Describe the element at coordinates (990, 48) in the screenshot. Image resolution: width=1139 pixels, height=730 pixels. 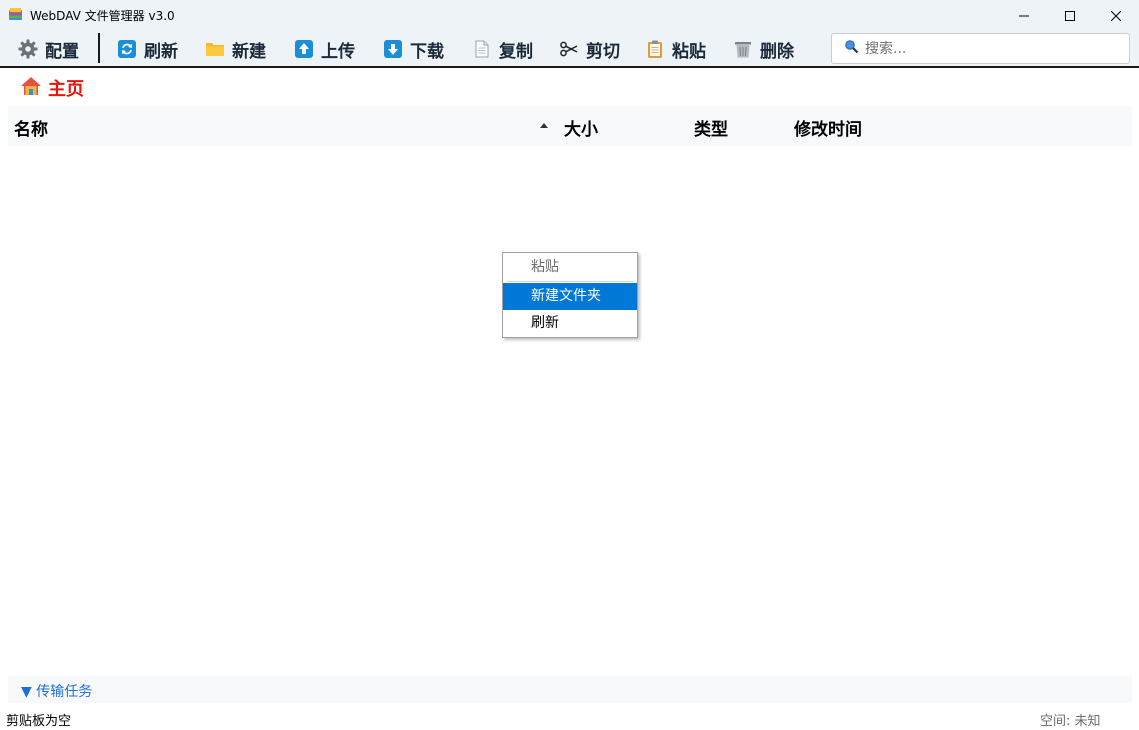
I see `search-input` at that location.